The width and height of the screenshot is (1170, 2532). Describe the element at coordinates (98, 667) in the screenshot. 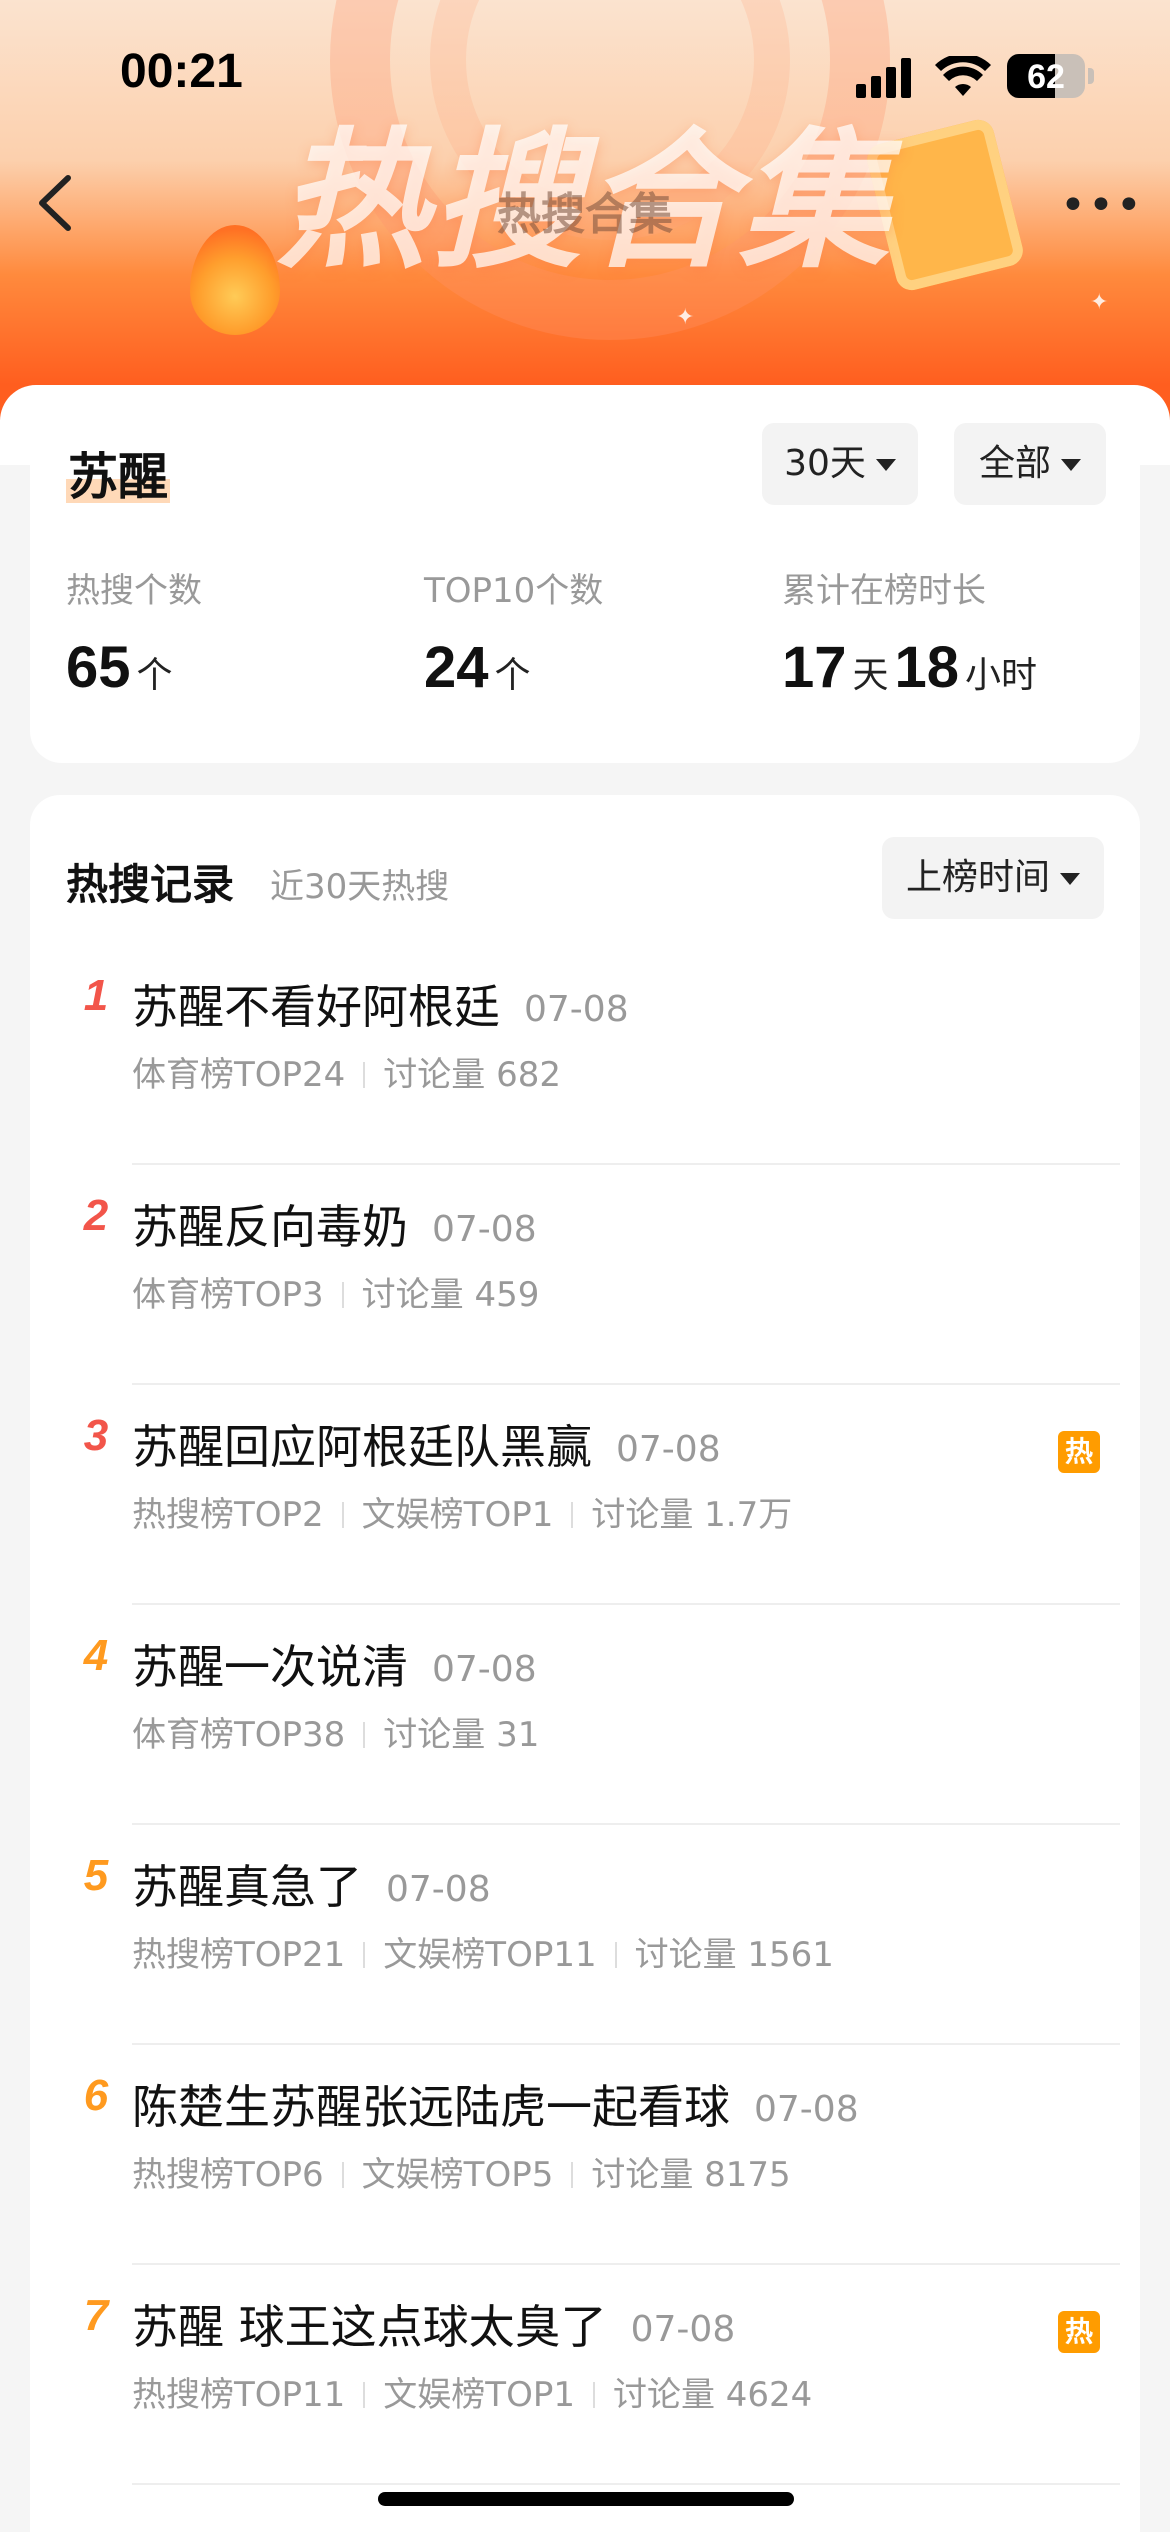

I see `stat-number: 65` at that location.